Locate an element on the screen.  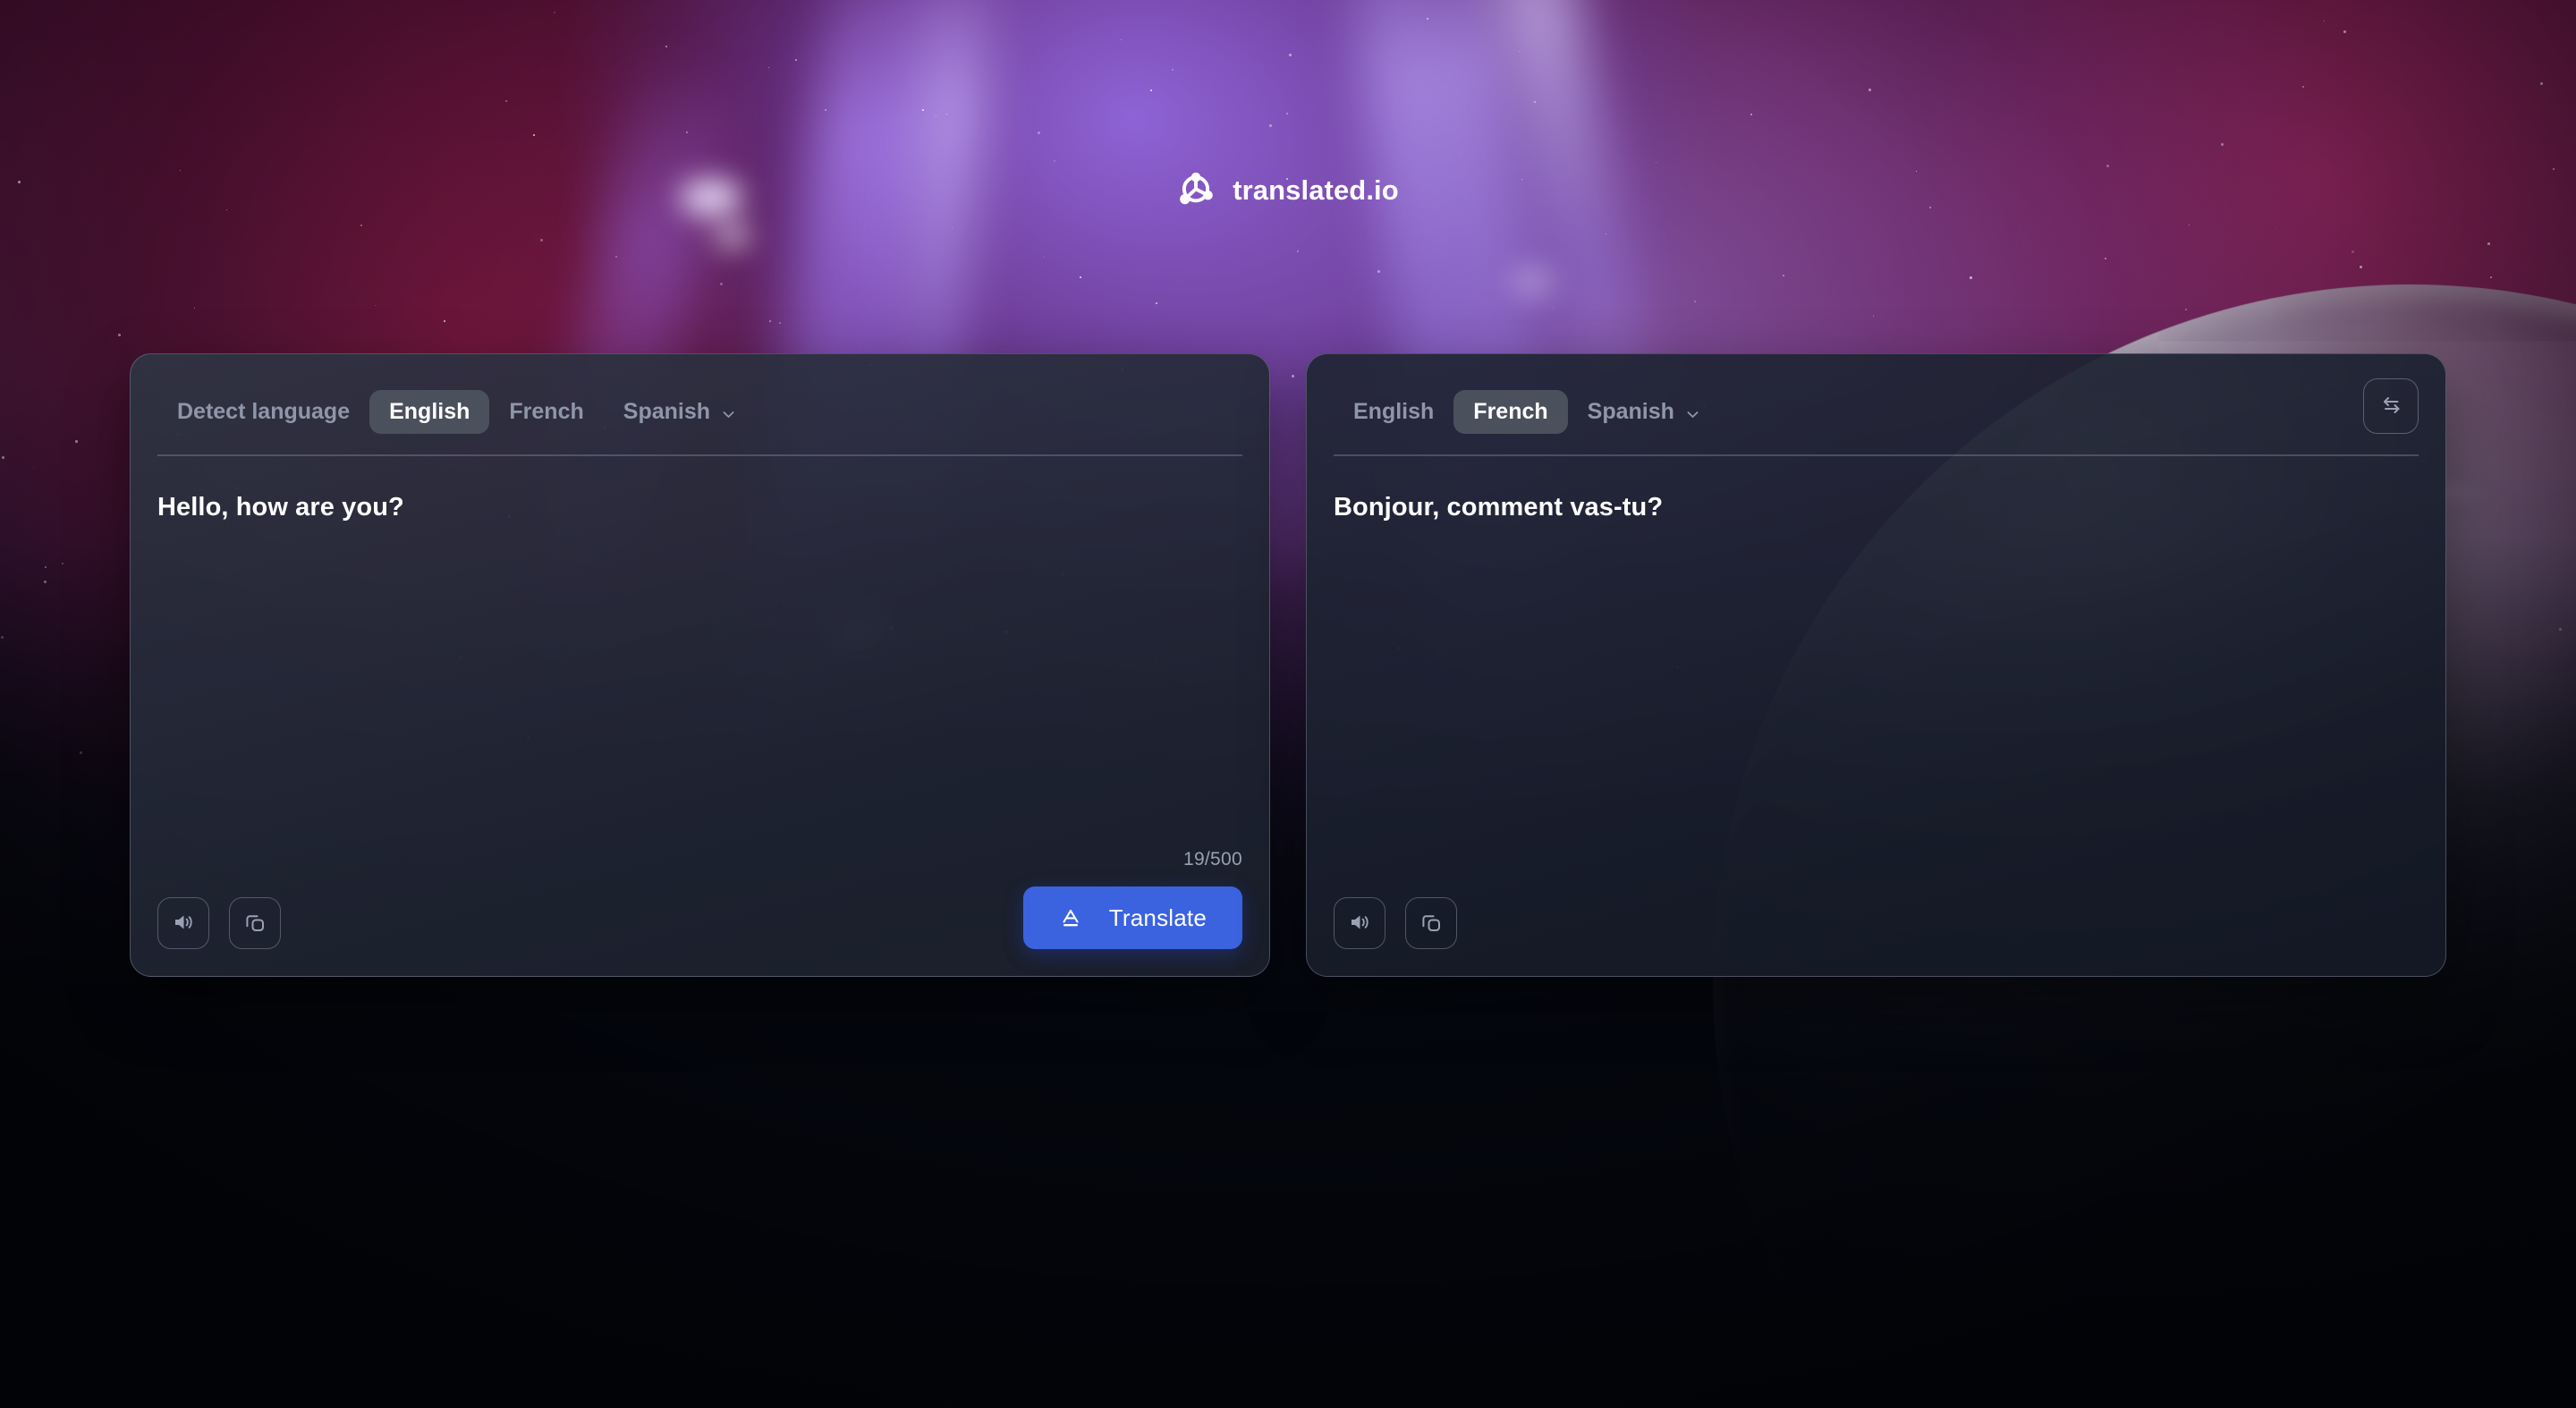
translate-button: Translate is located at coordinates (1132, 917).